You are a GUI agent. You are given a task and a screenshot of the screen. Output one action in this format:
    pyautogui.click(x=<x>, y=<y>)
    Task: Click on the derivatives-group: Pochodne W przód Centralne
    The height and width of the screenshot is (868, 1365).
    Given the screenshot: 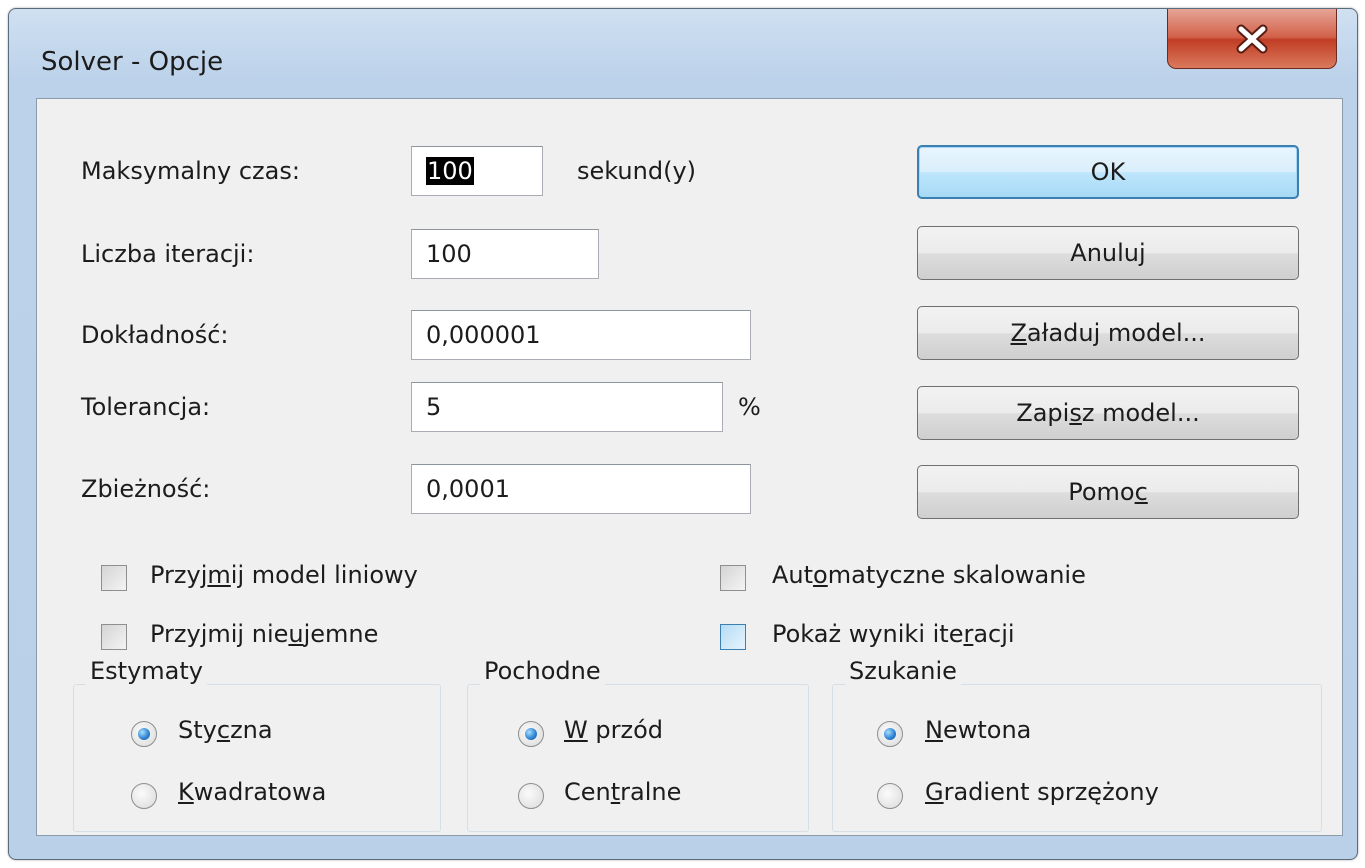 What is the action you would take?
    pyautogui.click(x=638, y=744)
    